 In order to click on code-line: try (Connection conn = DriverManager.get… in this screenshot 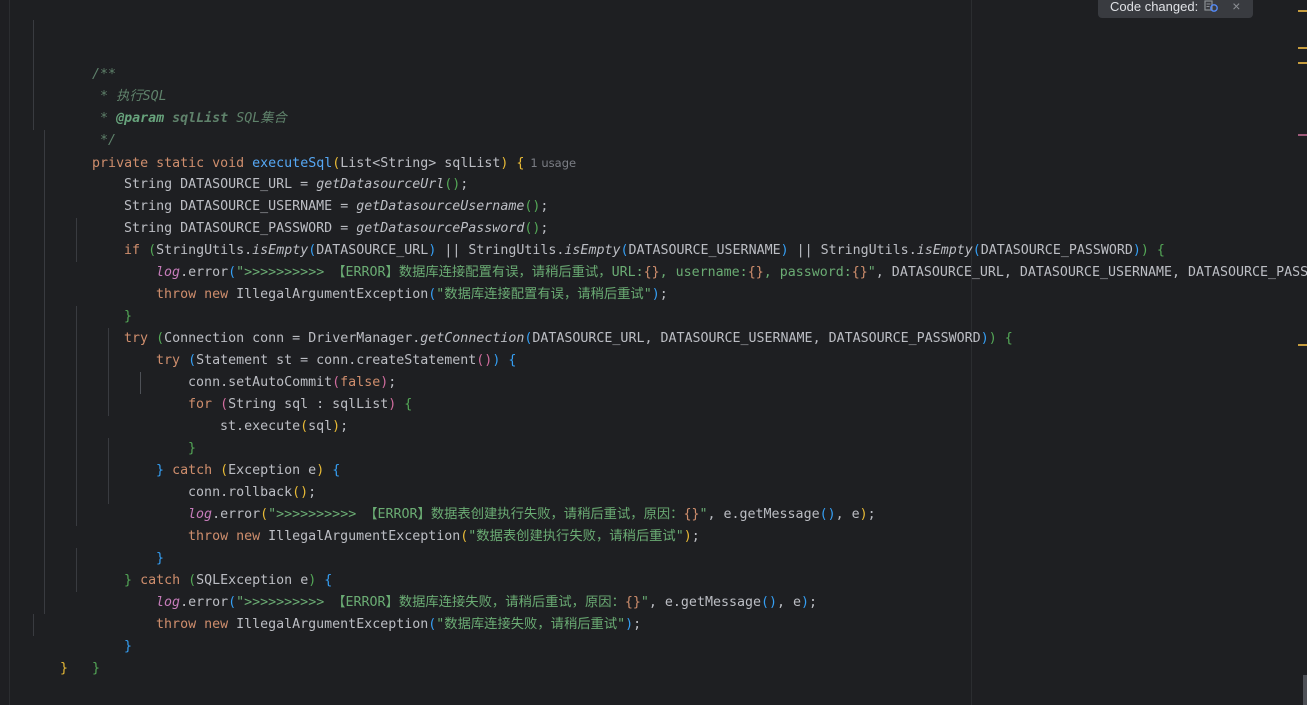, I will do `click(650, 315)`.